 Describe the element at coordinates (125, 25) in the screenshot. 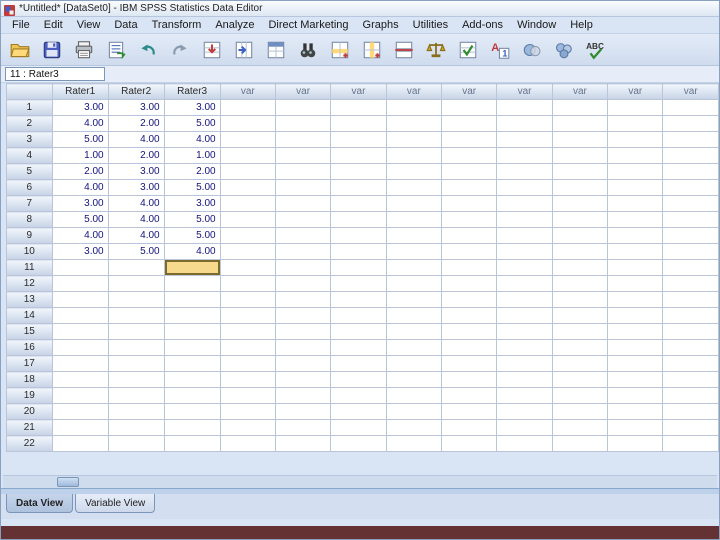

I see `menu-data: Data` at that location.